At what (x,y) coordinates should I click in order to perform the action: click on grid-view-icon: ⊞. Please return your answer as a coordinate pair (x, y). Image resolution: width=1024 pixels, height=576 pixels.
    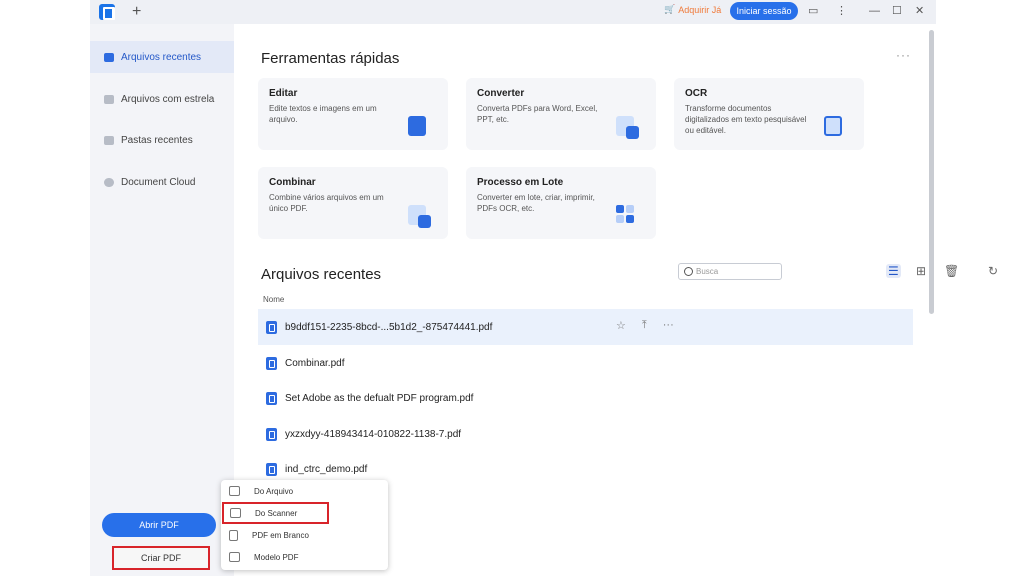
    Looking at the image, I should click on (921, 271).